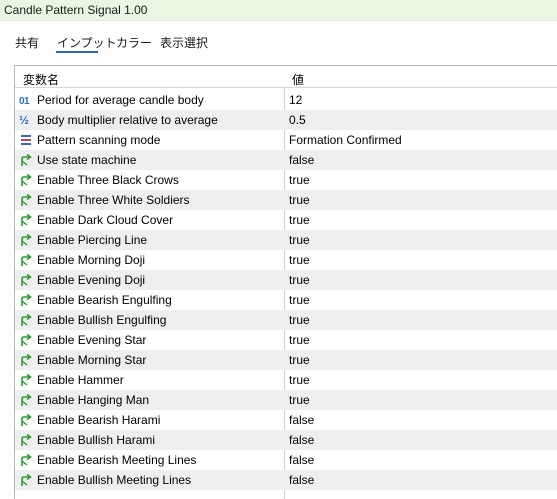  I want to click on window-titlebar: Candle Pattern Signal 1.00, so click(278, 10).